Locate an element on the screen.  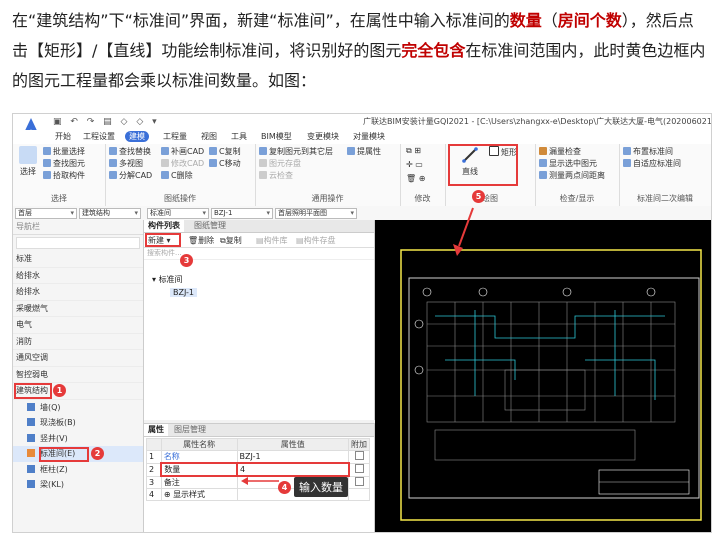
adaptive-std-room-button: 自适应标准间 is located at coordinates (652, 163).